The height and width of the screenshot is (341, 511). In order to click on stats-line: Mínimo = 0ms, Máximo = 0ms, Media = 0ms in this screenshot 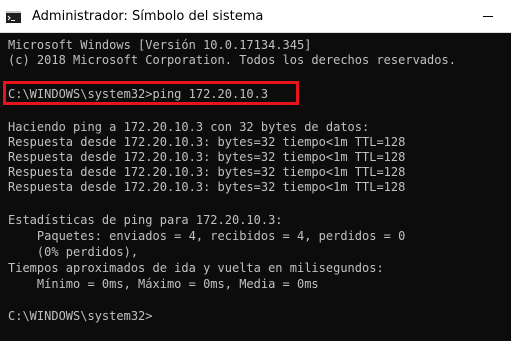, I will do `click(163, 284)`.